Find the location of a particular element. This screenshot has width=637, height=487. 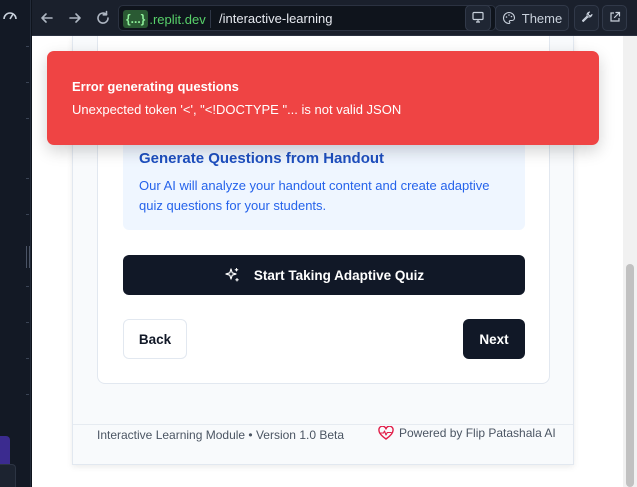

sparkles-icon is located at coordinates (239, 275).